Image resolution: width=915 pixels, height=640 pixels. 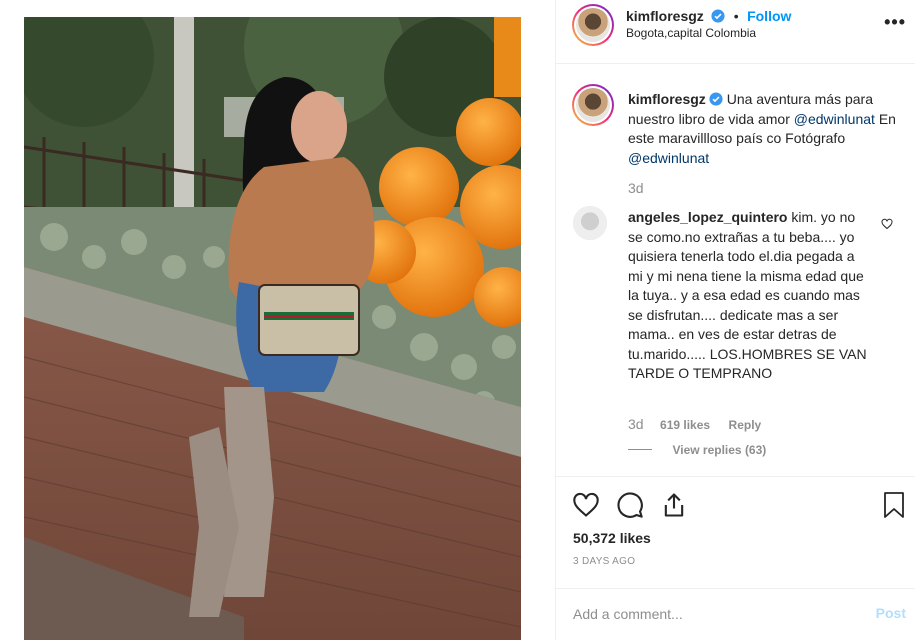 What do you see at coordinates (891, 613) in the screenshot?
I see `post-comment-button: Post` at bounding box center [891, 613].